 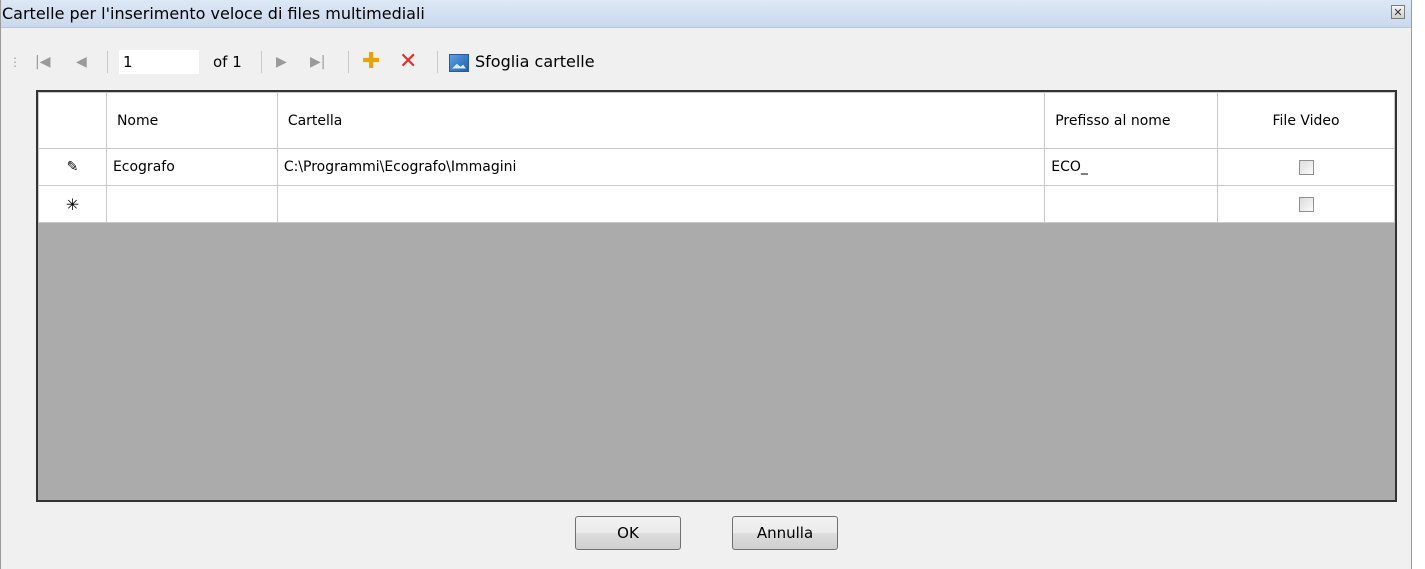 I want to click on table-row: ✳, so click(x=716, y=204).